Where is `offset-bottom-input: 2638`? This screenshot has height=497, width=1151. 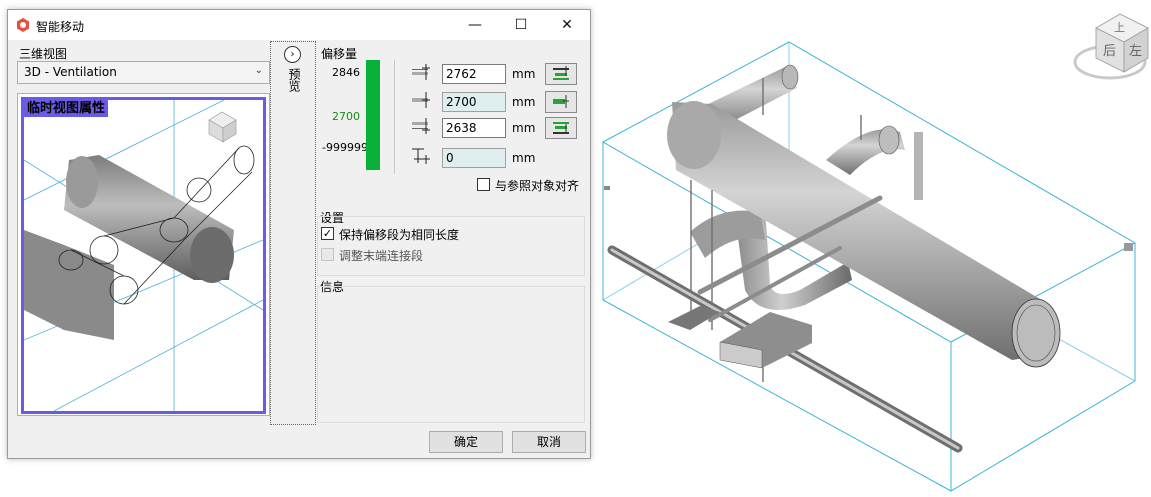
offset-bottom-input: 2638 is located at coordinates (474, 128).